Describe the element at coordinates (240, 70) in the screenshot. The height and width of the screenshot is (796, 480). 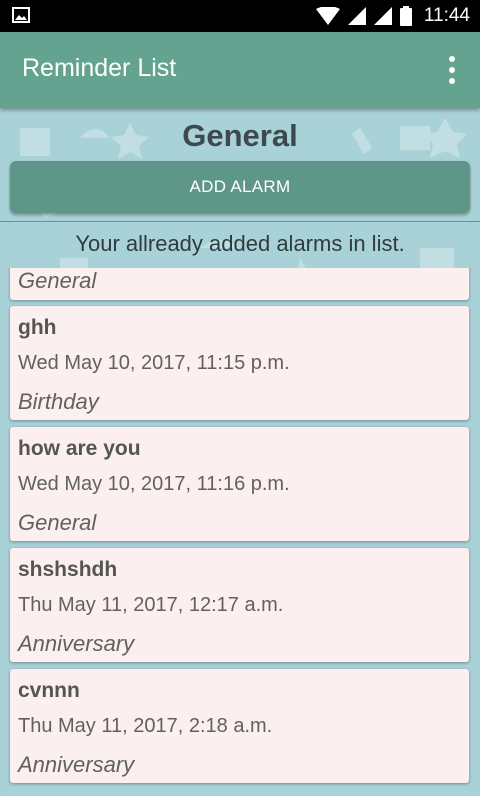
I see `app-bar: Reminder List` at that location.